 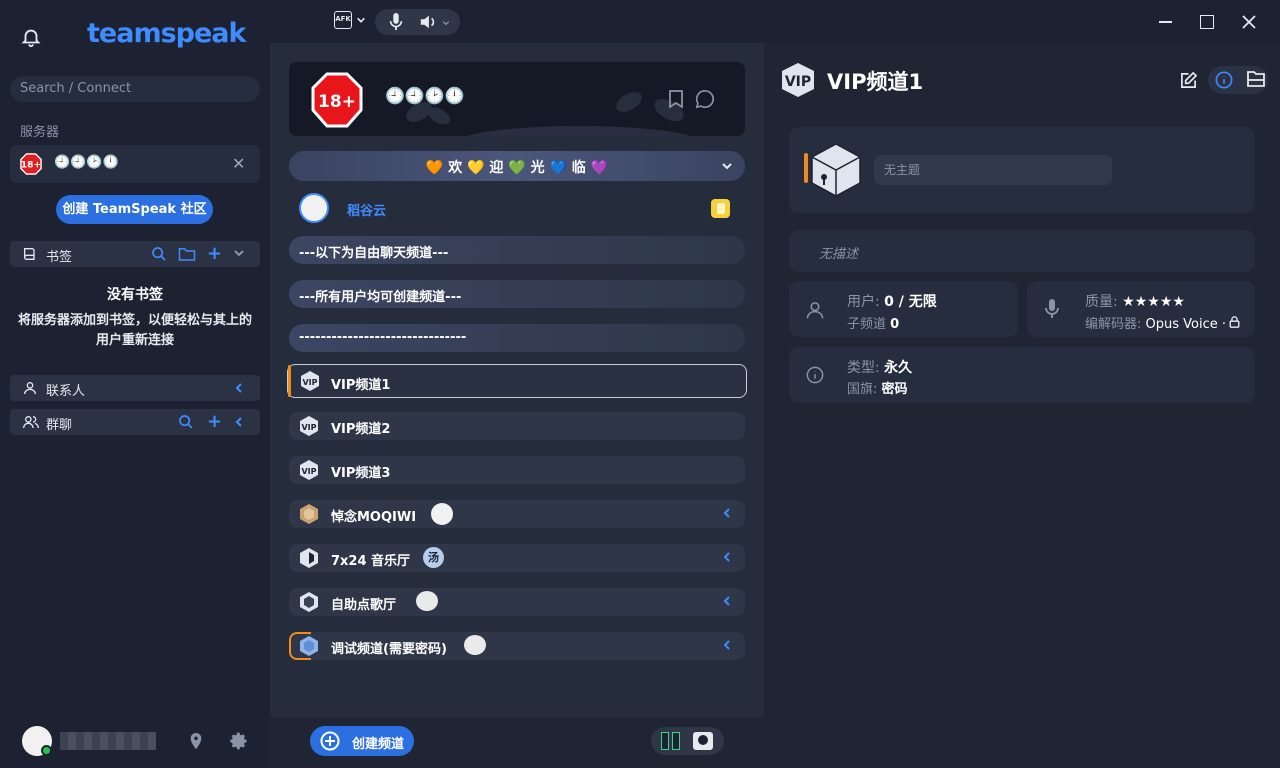 What do you see at coordinates (1153, 302) in the screenshot?
I see `quality-stars: ★★★★★` at bounding box center [1153, 302].